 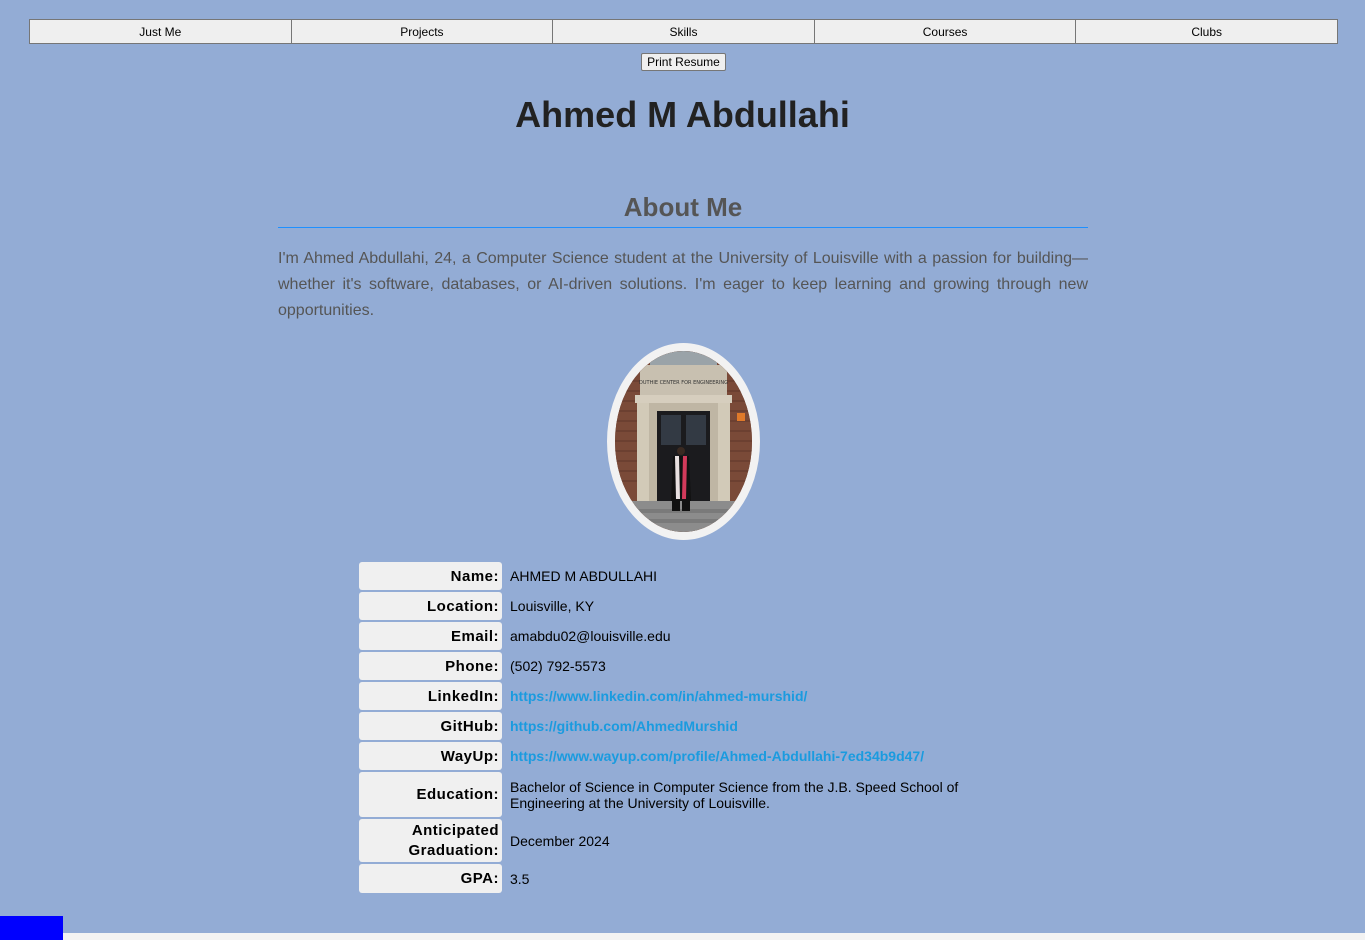 I want to click on info-value: (502) 792-5573, so click(x=558, y=666).